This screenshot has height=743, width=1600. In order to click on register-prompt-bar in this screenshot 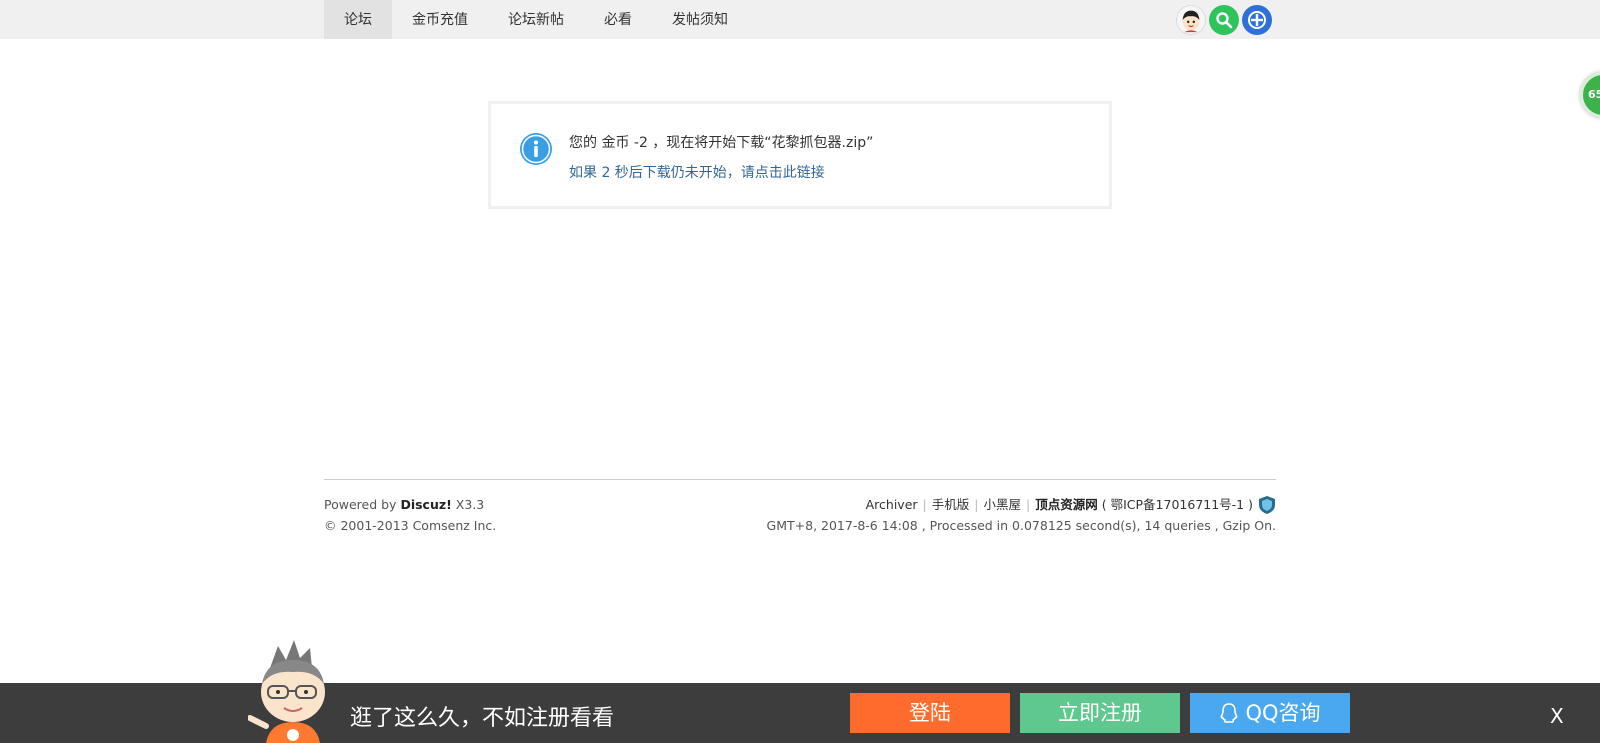, I will do `click(800, 713)`.